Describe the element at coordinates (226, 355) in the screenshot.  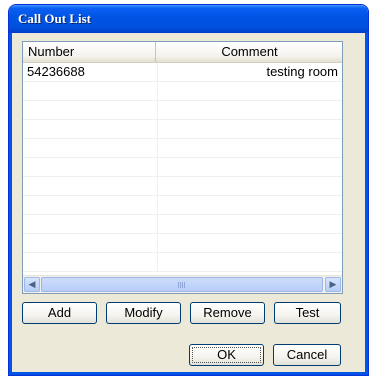
I see `ok-button: OK` at that location.